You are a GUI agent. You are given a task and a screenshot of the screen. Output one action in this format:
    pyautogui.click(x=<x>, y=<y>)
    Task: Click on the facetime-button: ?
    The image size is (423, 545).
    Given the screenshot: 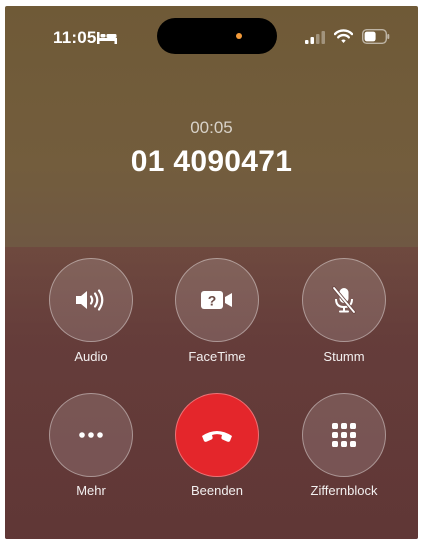 What is the action you would take?
    pyautogui.click(x=217, y=300)
    